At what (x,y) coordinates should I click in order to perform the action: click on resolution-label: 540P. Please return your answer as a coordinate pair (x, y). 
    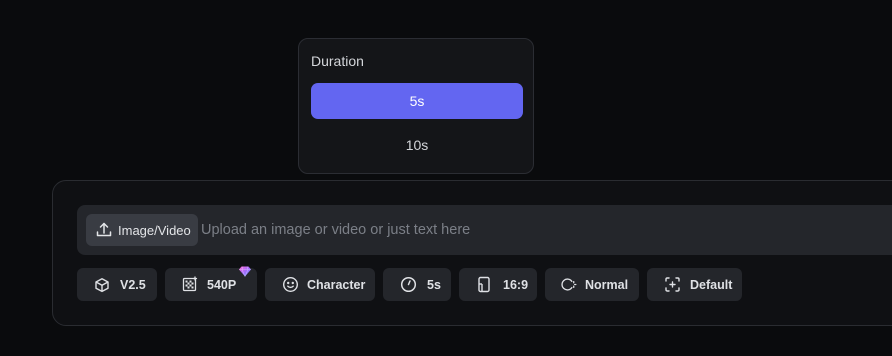
    Looking at the image, I should click on (222, 284).